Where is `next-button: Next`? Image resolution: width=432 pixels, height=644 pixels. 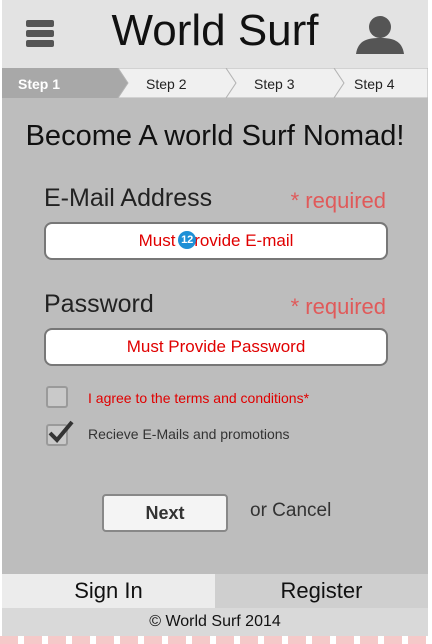 next-button: Next is located at coordinates (165, 513).